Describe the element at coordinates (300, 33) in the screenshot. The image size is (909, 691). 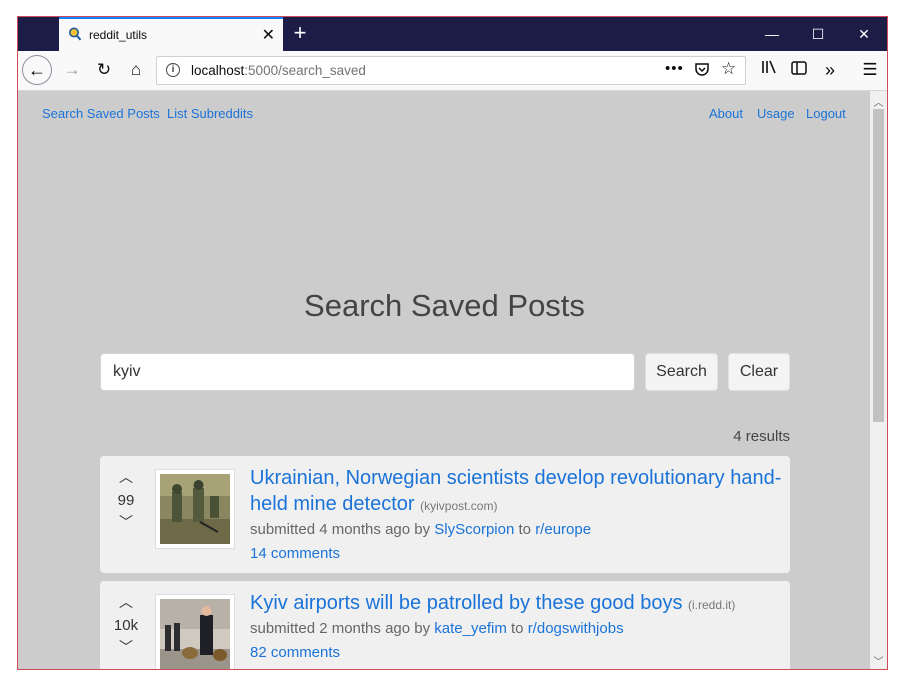
I see `new-tab-icon: +` at that location.